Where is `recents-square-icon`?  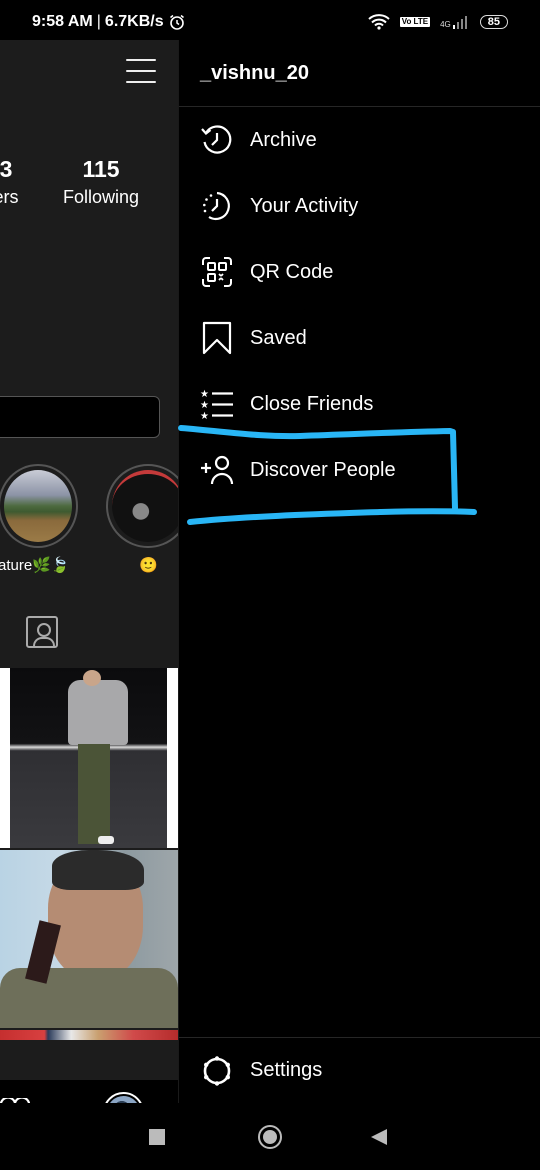
recents-square-icon is located at coordinates (157, 1137).